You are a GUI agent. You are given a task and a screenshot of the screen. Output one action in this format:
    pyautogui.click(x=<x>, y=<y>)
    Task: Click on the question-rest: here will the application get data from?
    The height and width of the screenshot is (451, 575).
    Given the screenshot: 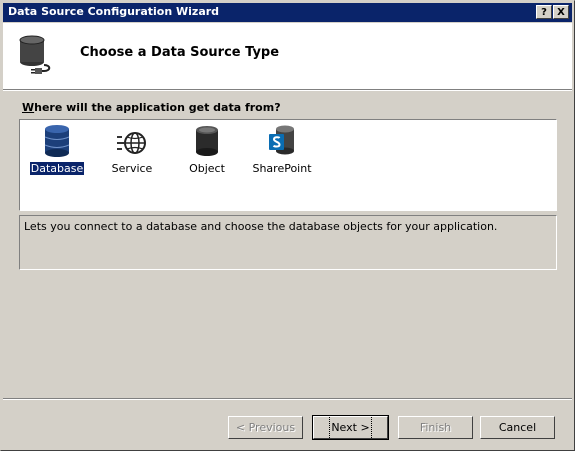 What is the action you would take?
    pyautogui.click(x=157, y=107)
    